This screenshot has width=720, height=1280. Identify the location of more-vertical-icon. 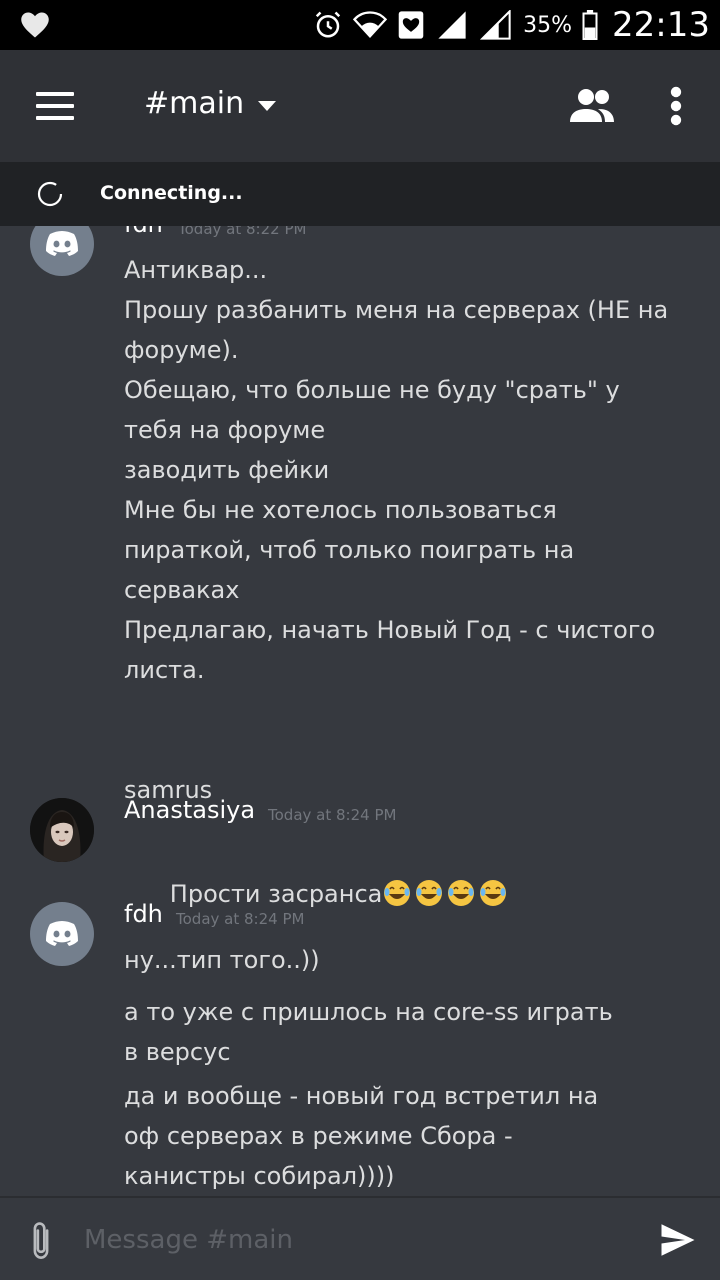
(676, 106).